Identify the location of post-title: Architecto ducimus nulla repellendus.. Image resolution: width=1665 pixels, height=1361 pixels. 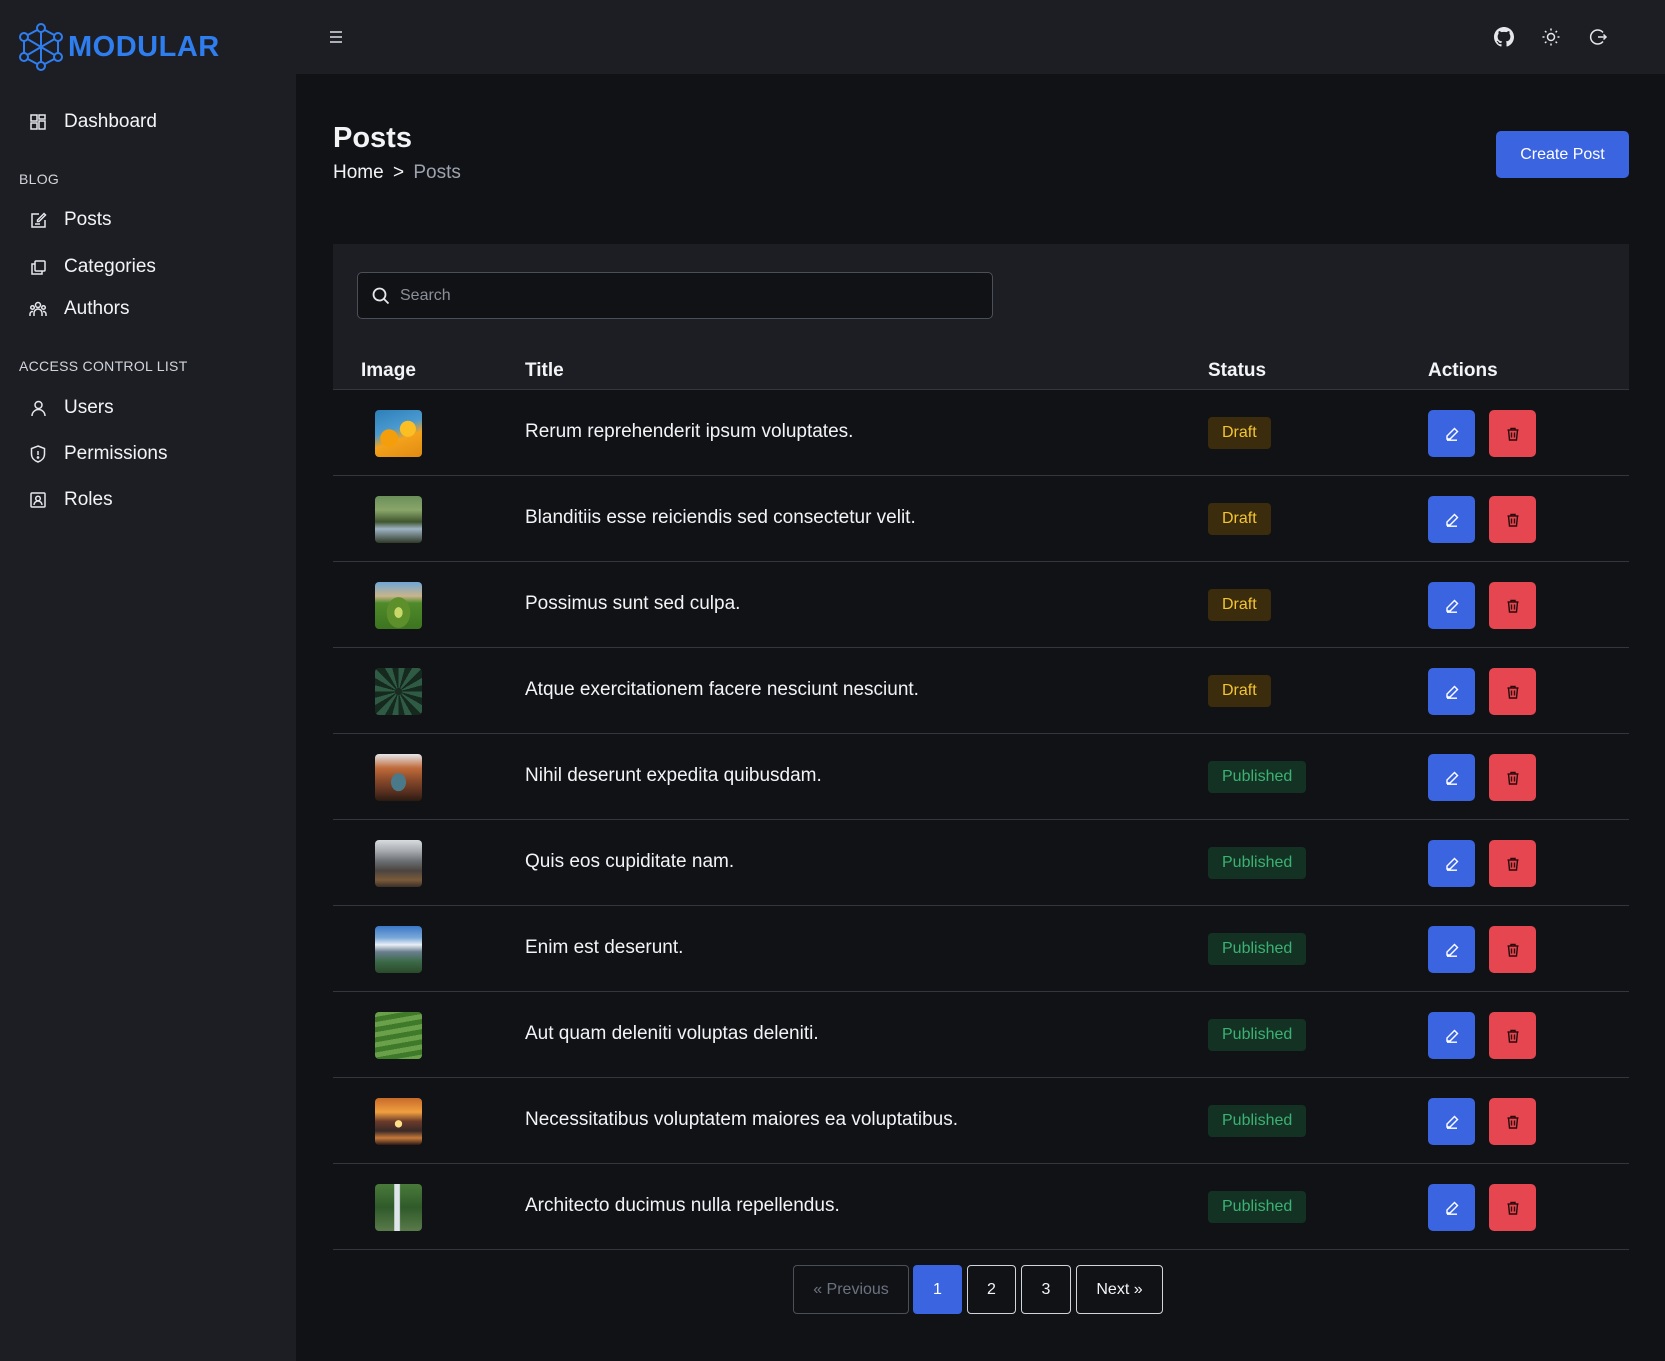
(682, 1205).